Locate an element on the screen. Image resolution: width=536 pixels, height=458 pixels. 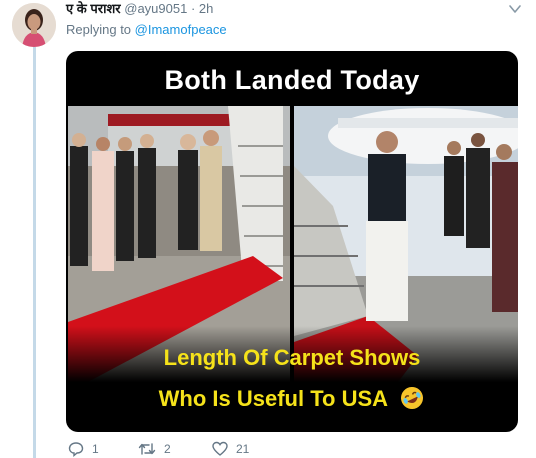
chevron-down-icon is located at coordinates (515, 9).